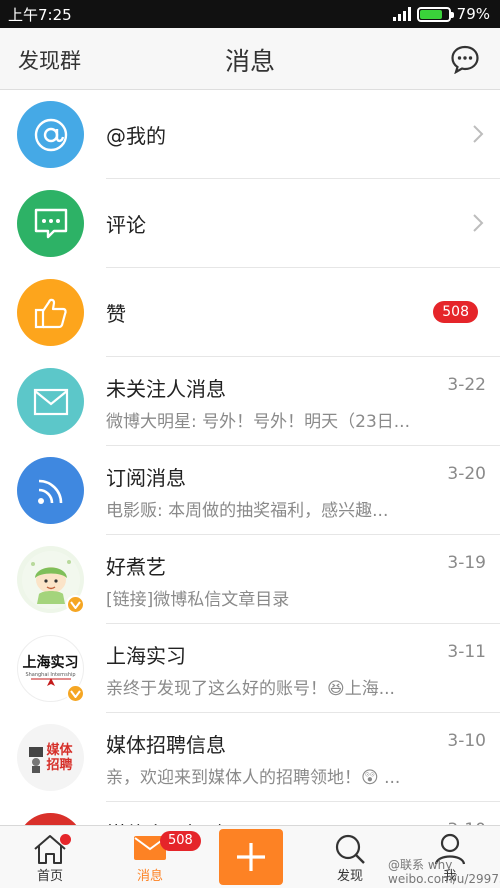 Image resolution: width=500 pixels, height=888 pixels. I want to click on comment-icon, so click(50, 223).